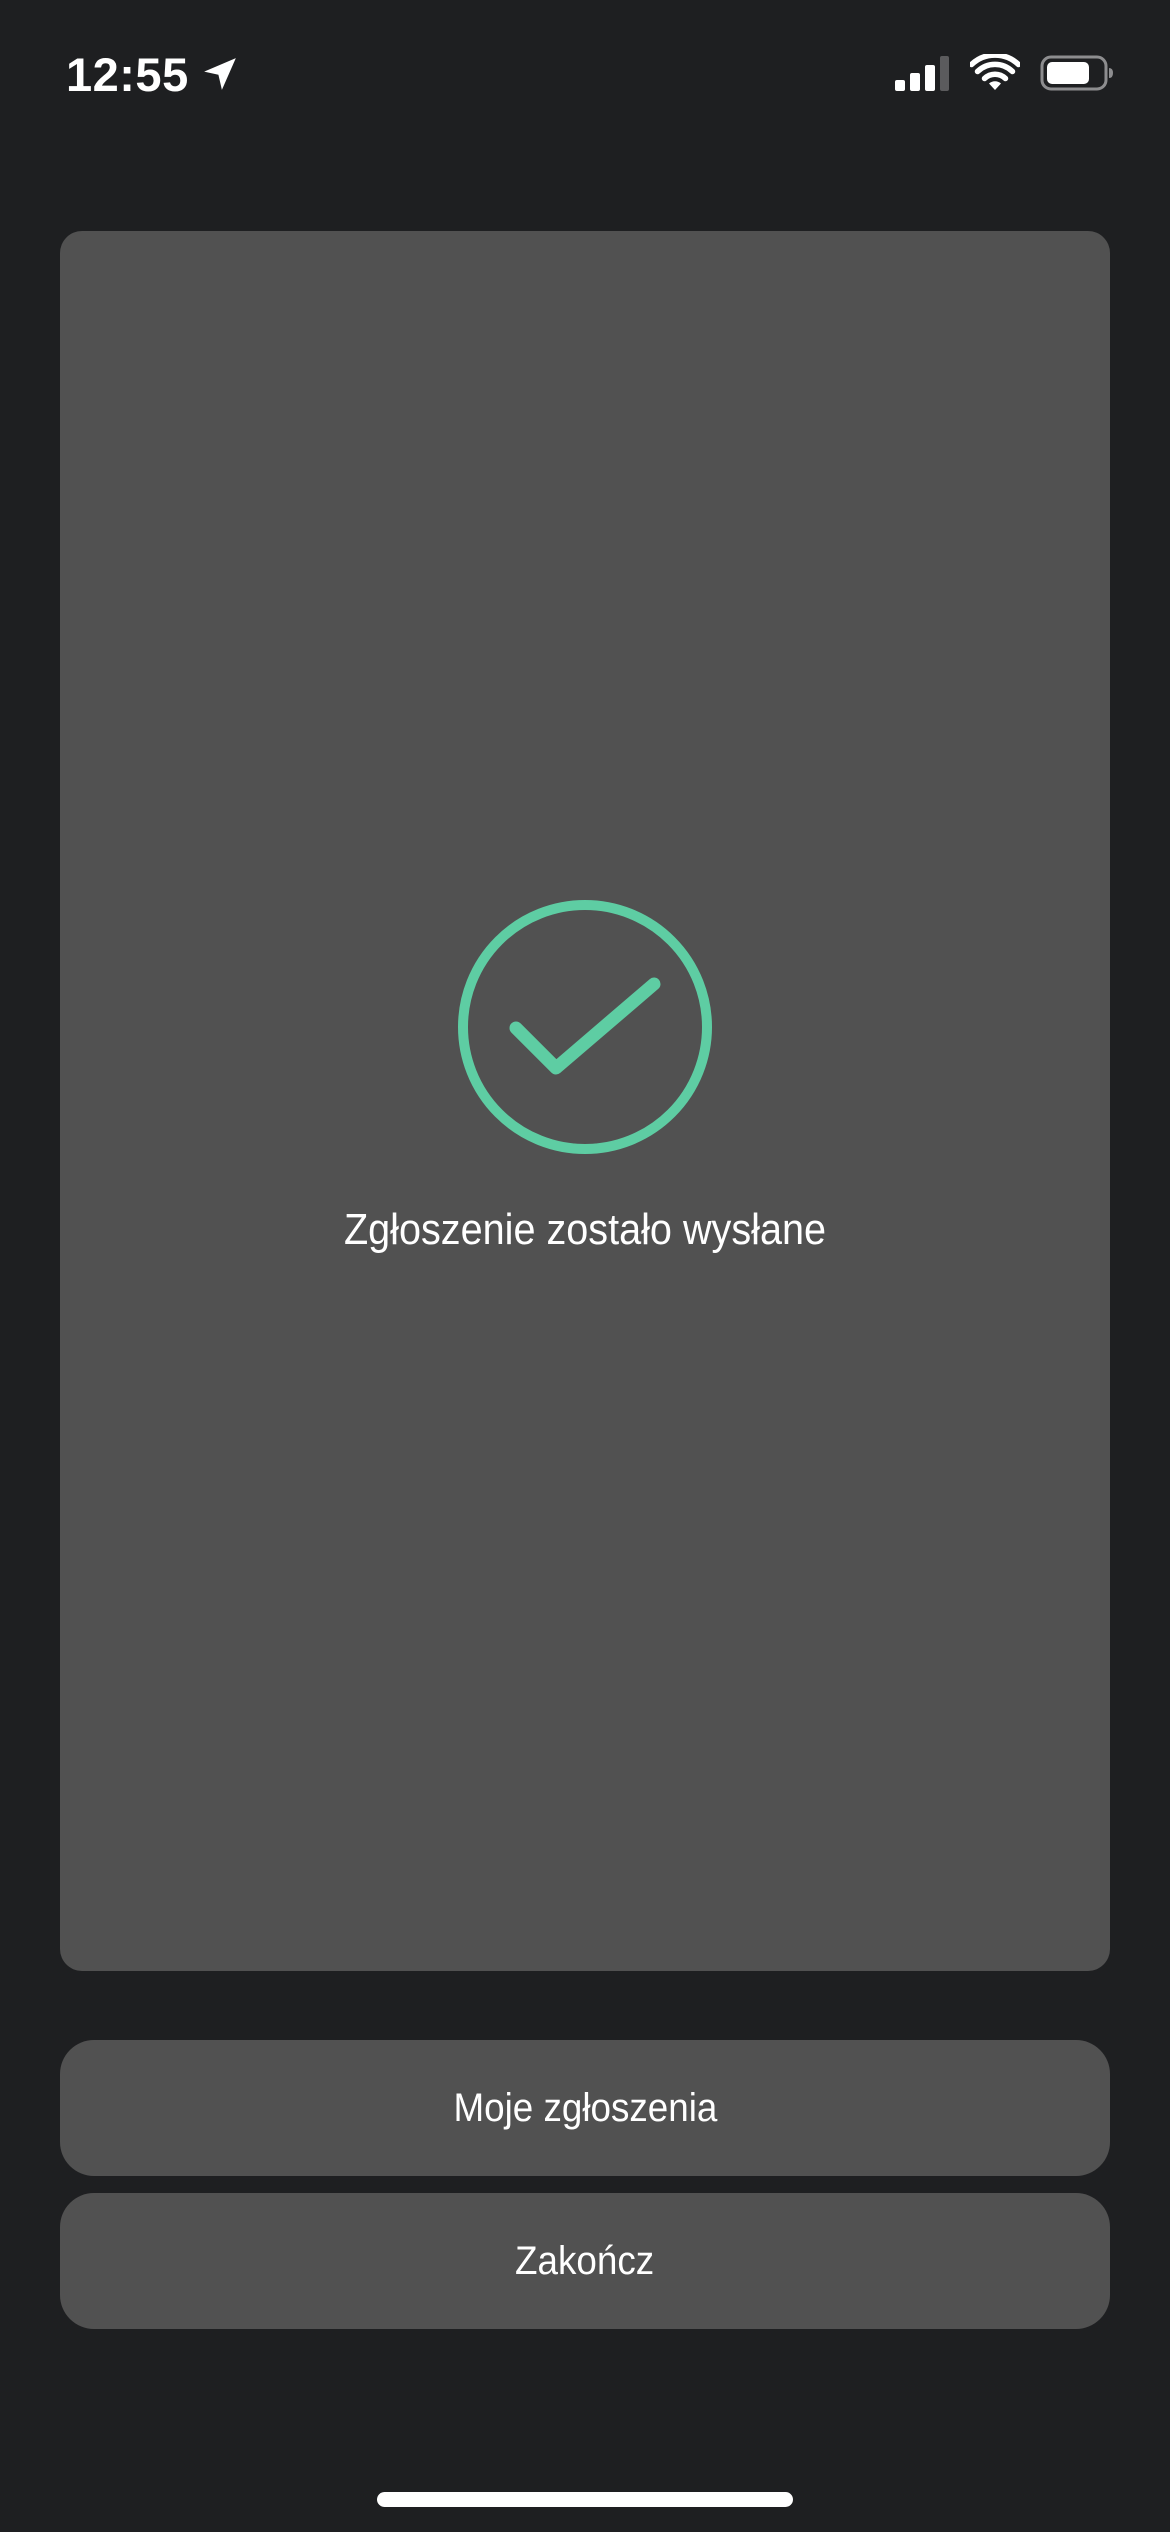  I want to click on cellular-signal-icon, so click(922, 73).